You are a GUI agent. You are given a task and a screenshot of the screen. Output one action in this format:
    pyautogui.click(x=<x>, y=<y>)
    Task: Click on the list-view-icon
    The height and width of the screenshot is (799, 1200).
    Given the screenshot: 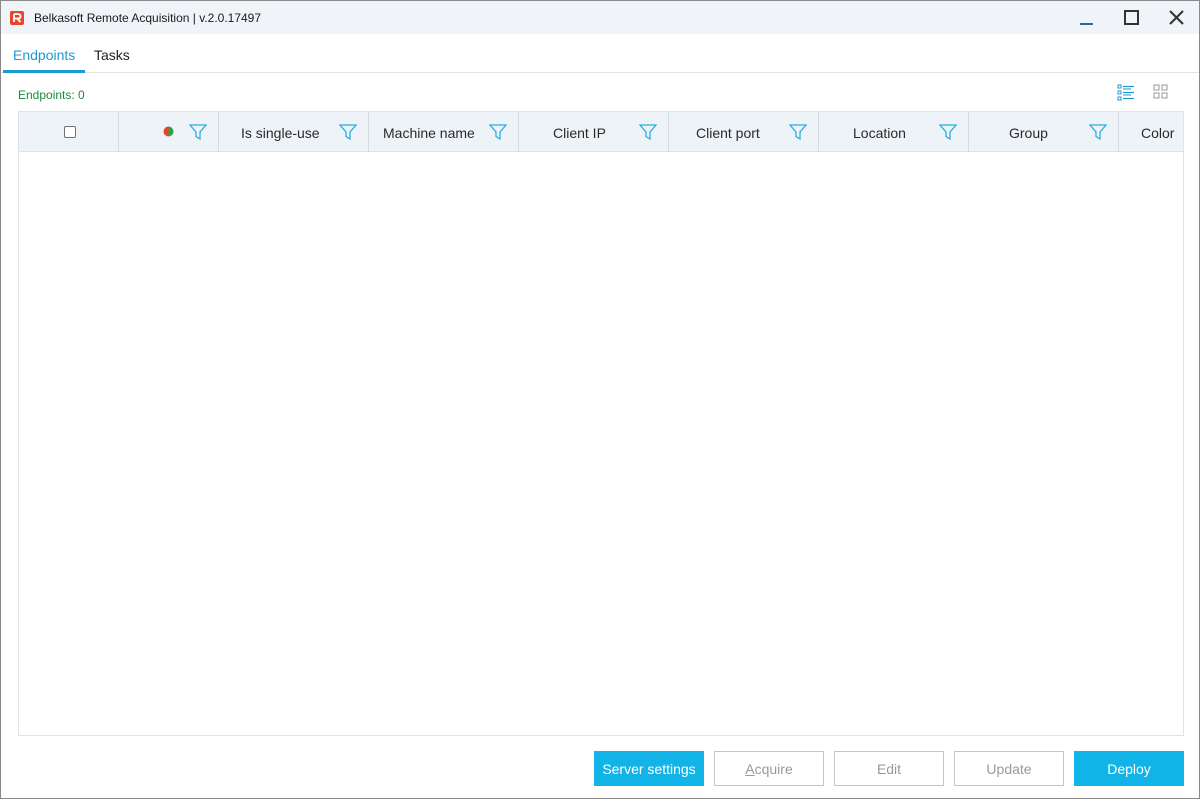 What is the action you would take?
    pyautogui.click(x=1126, y=92)
    